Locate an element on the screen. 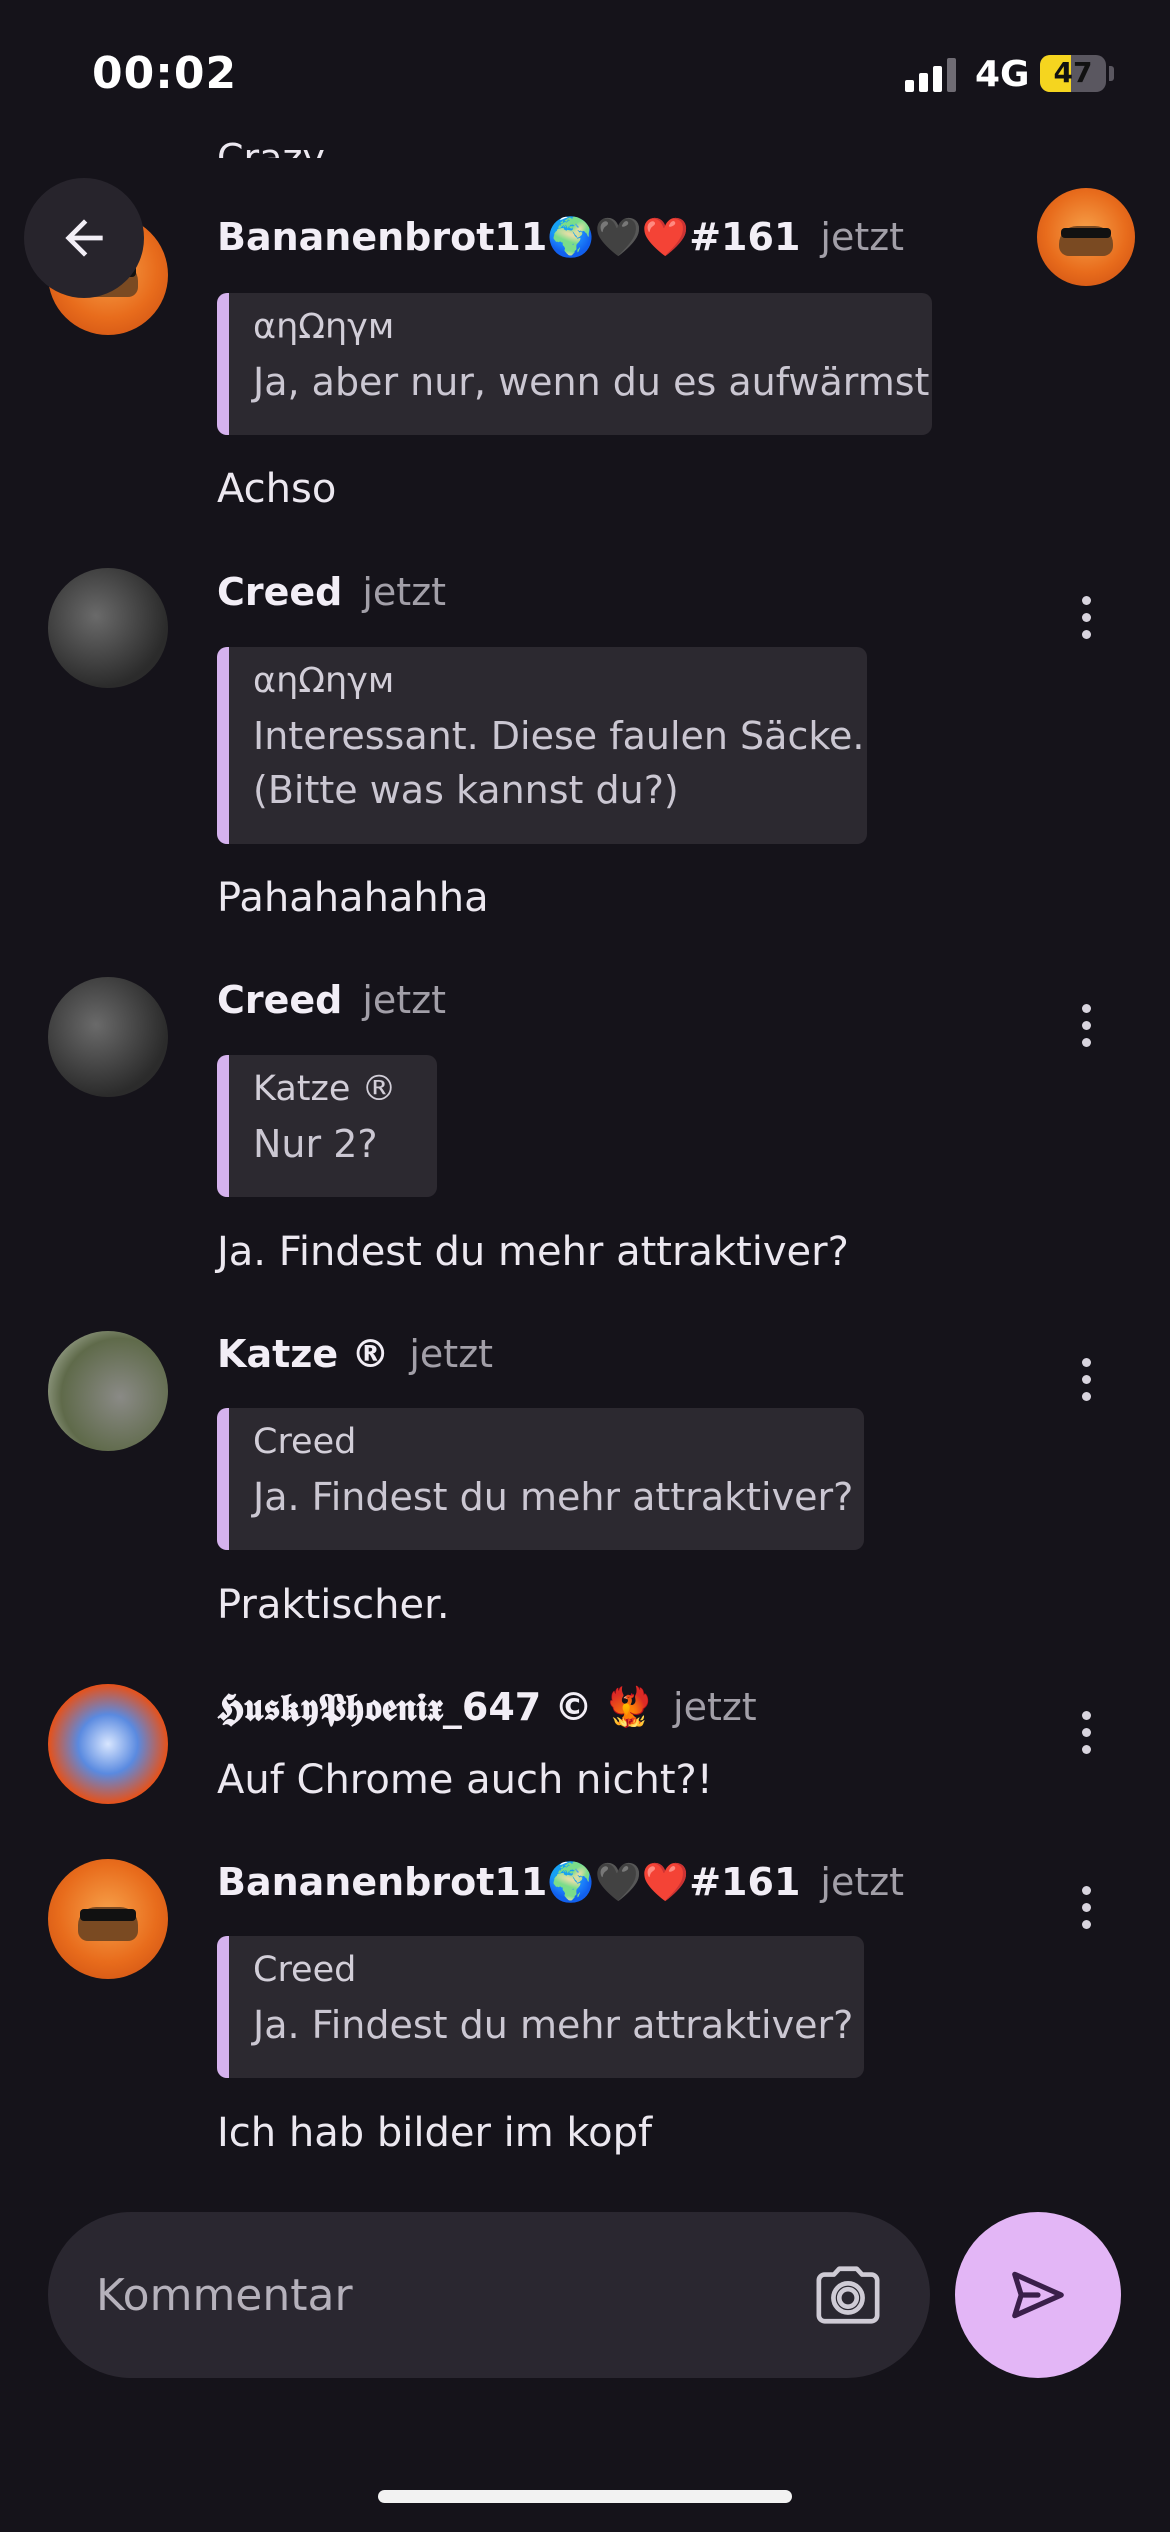 This screenshot has width=1170, height=2532. status-time: 00:02 is located at coordinates (165, 73).